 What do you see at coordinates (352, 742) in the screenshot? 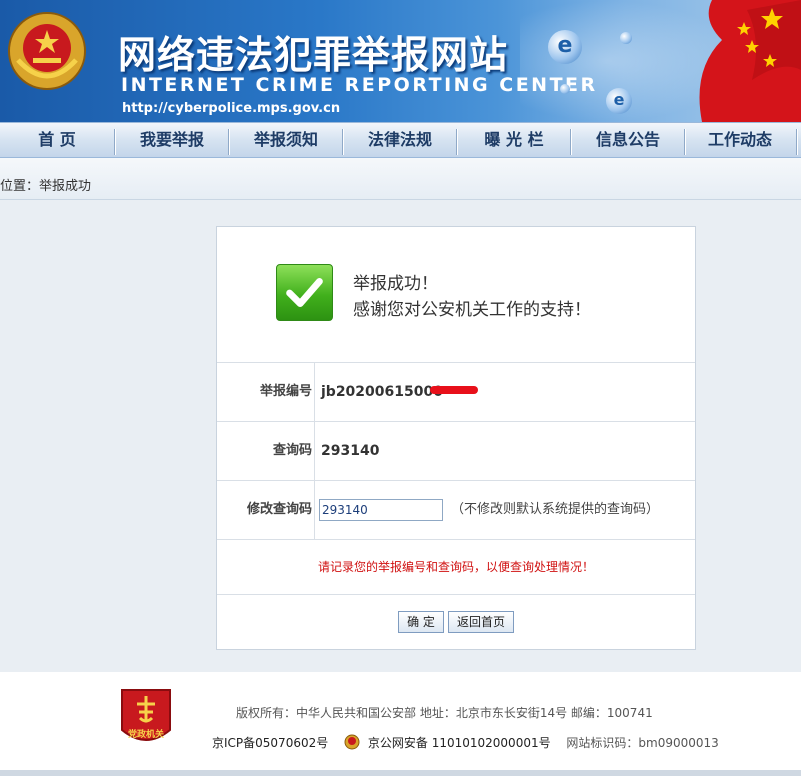
I see `police-record-icon` at bounding box center [352, 742].